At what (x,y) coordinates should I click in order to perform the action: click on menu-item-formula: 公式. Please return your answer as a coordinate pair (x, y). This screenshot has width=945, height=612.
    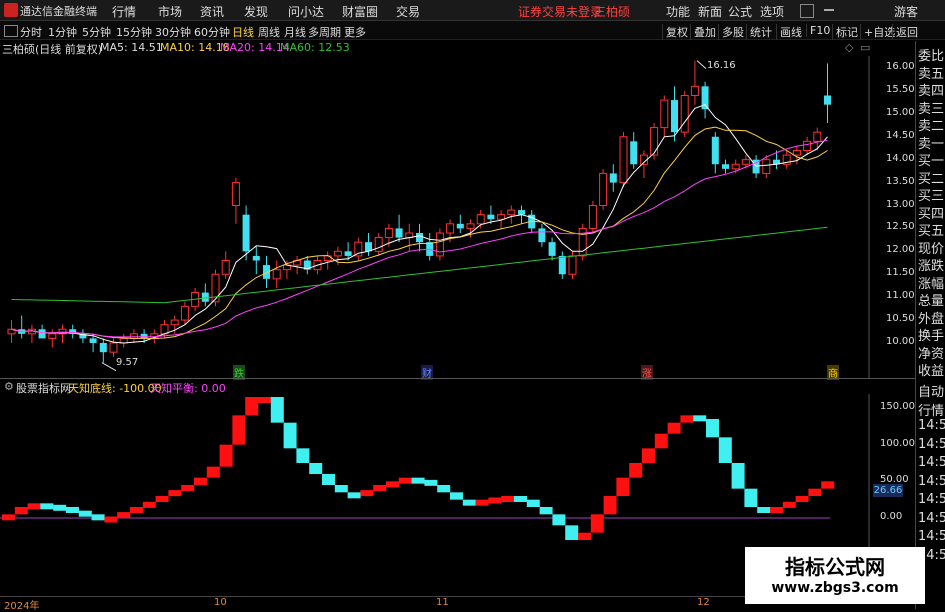
    Looking at the image, I should click on (740, 11).